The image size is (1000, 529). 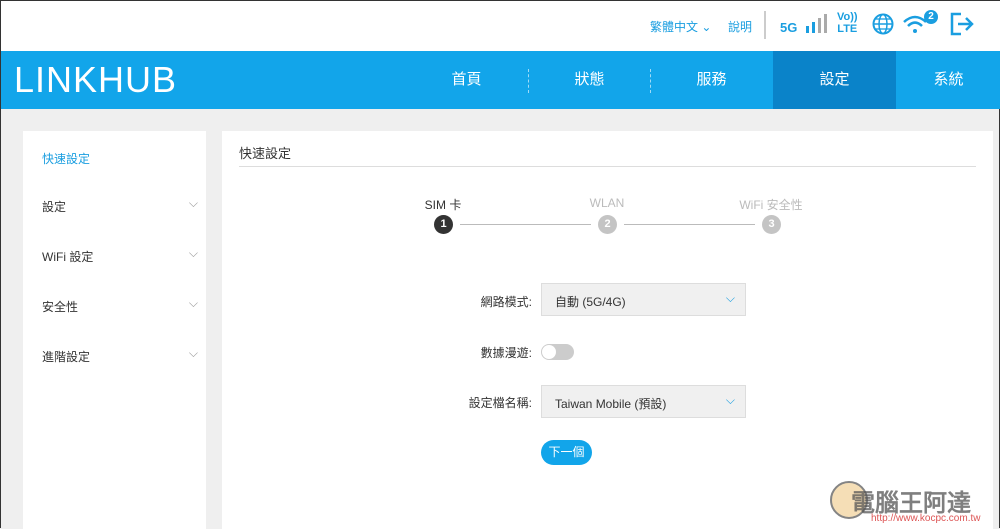 I want to click on volte-icon: Vo)) LTE, so click(x=847, y=23).